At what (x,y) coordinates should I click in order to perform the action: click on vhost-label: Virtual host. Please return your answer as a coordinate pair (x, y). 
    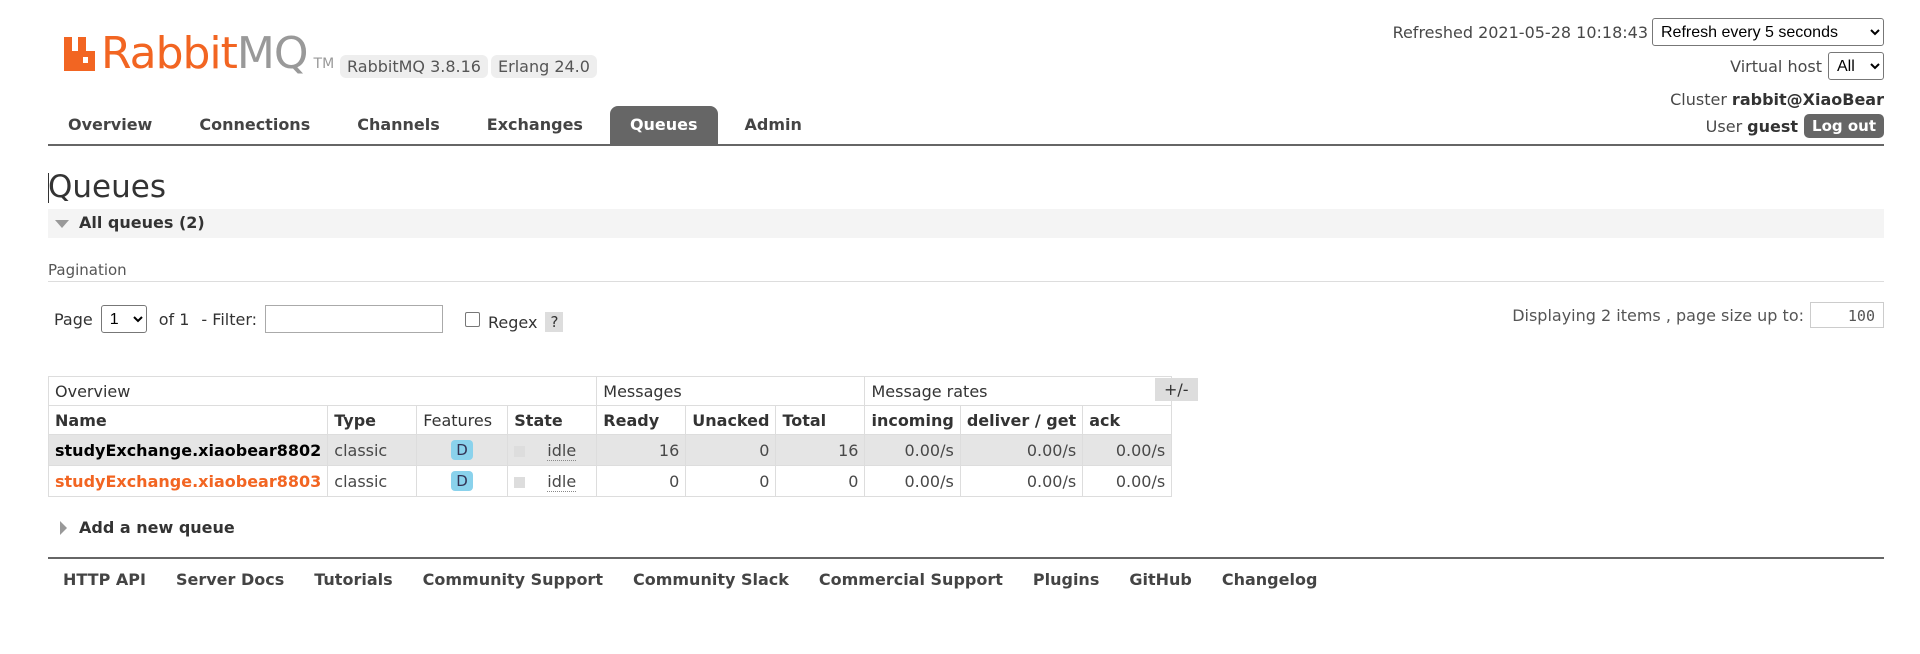
    Looking at the image, I should click on (1776, 66).